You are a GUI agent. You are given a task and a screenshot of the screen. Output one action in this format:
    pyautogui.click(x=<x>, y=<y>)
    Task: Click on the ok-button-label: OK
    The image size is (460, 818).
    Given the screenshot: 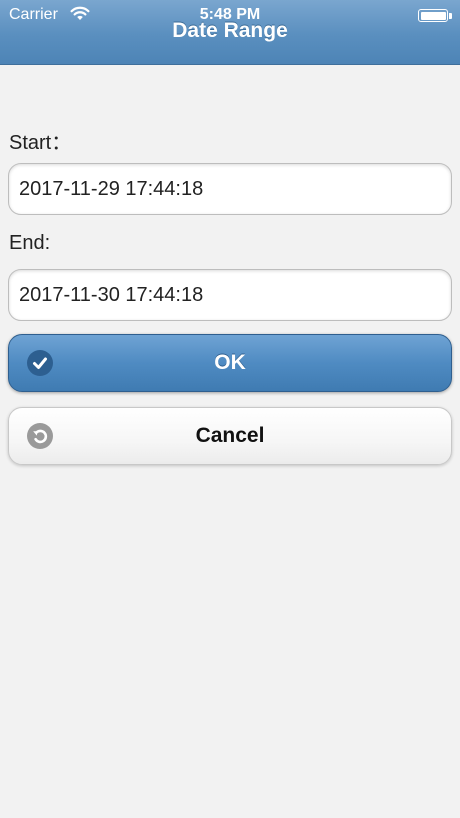 What is the action you would take?
    pyautogui.click(x=230, y=362)
    